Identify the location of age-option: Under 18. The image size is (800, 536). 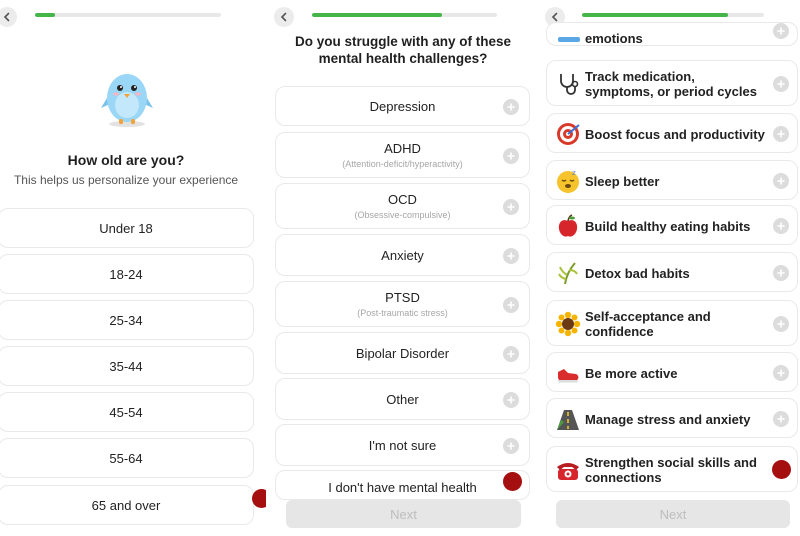
(127, 228).